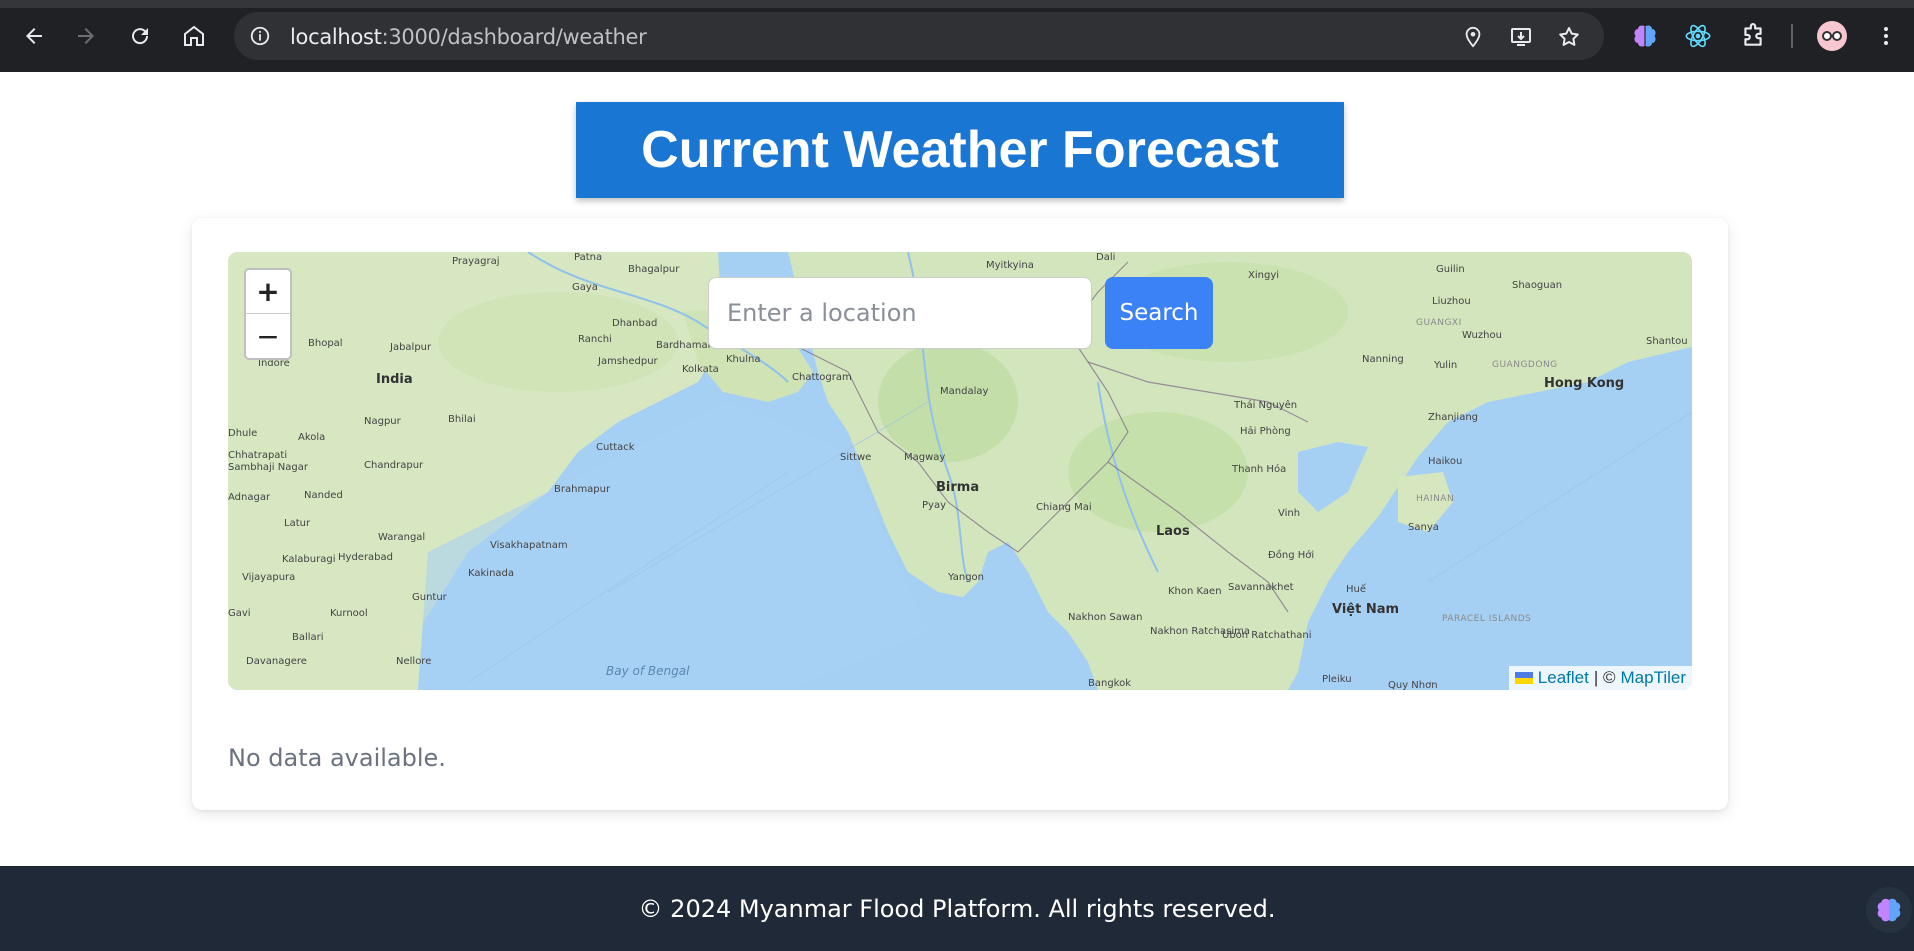 This screenshot has width=1914, height=951. What do you see at coordinates (648, 671) in the screenshot?
I see `map-label: Bay of Bengal` at bounding box center [648, 671].